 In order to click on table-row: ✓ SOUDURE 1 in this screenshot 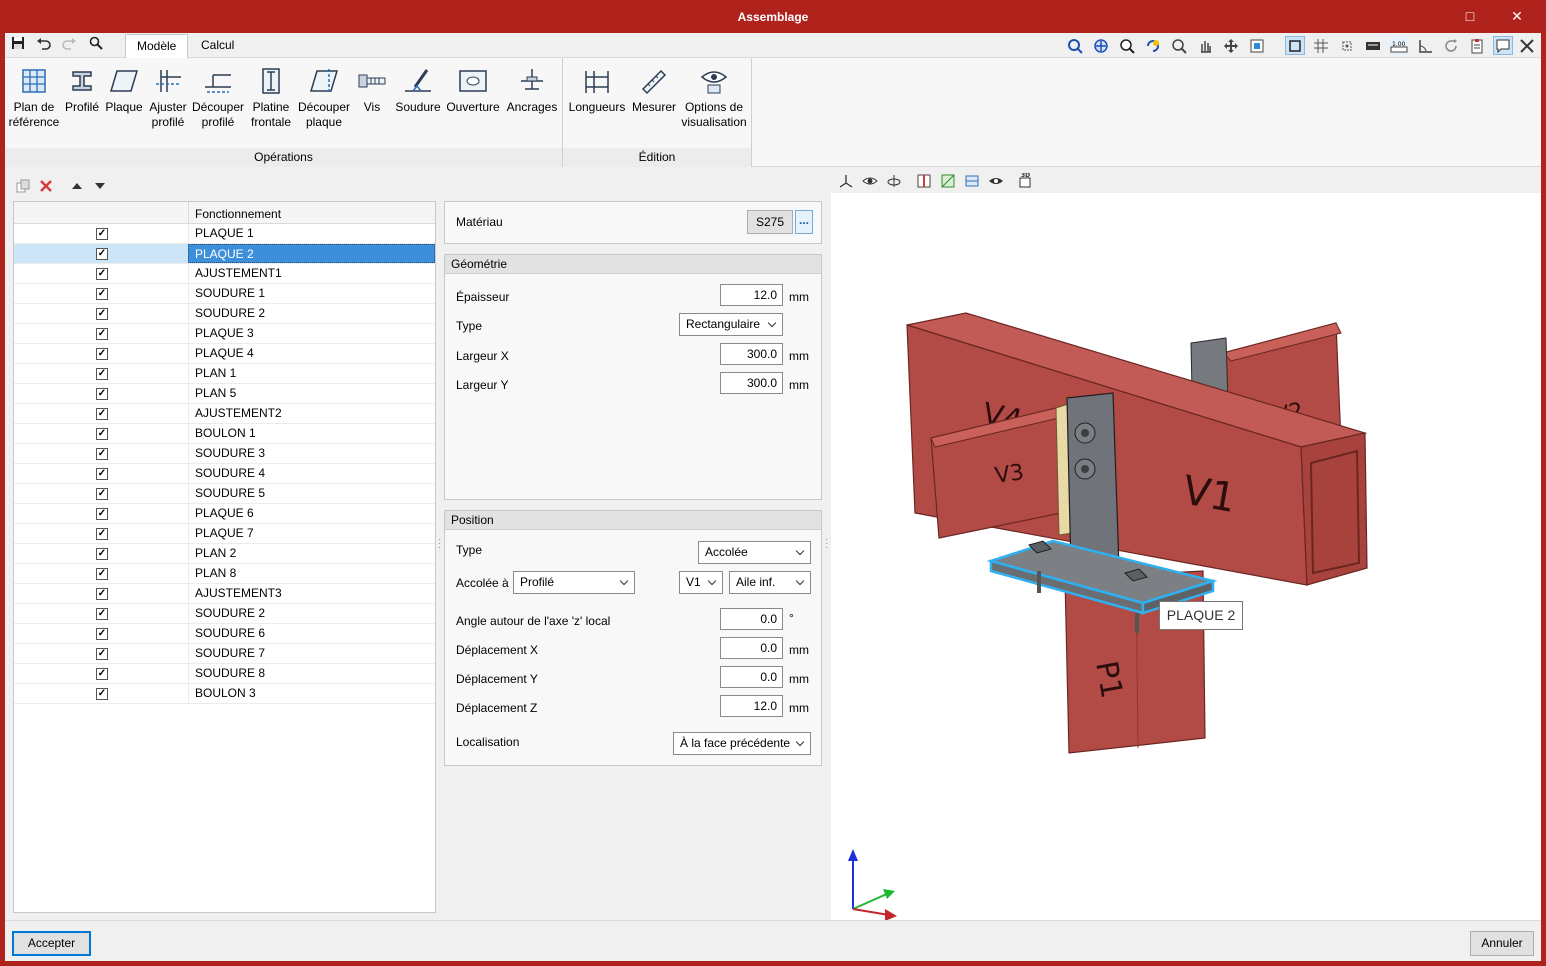, I will do `click(224, 294)`.